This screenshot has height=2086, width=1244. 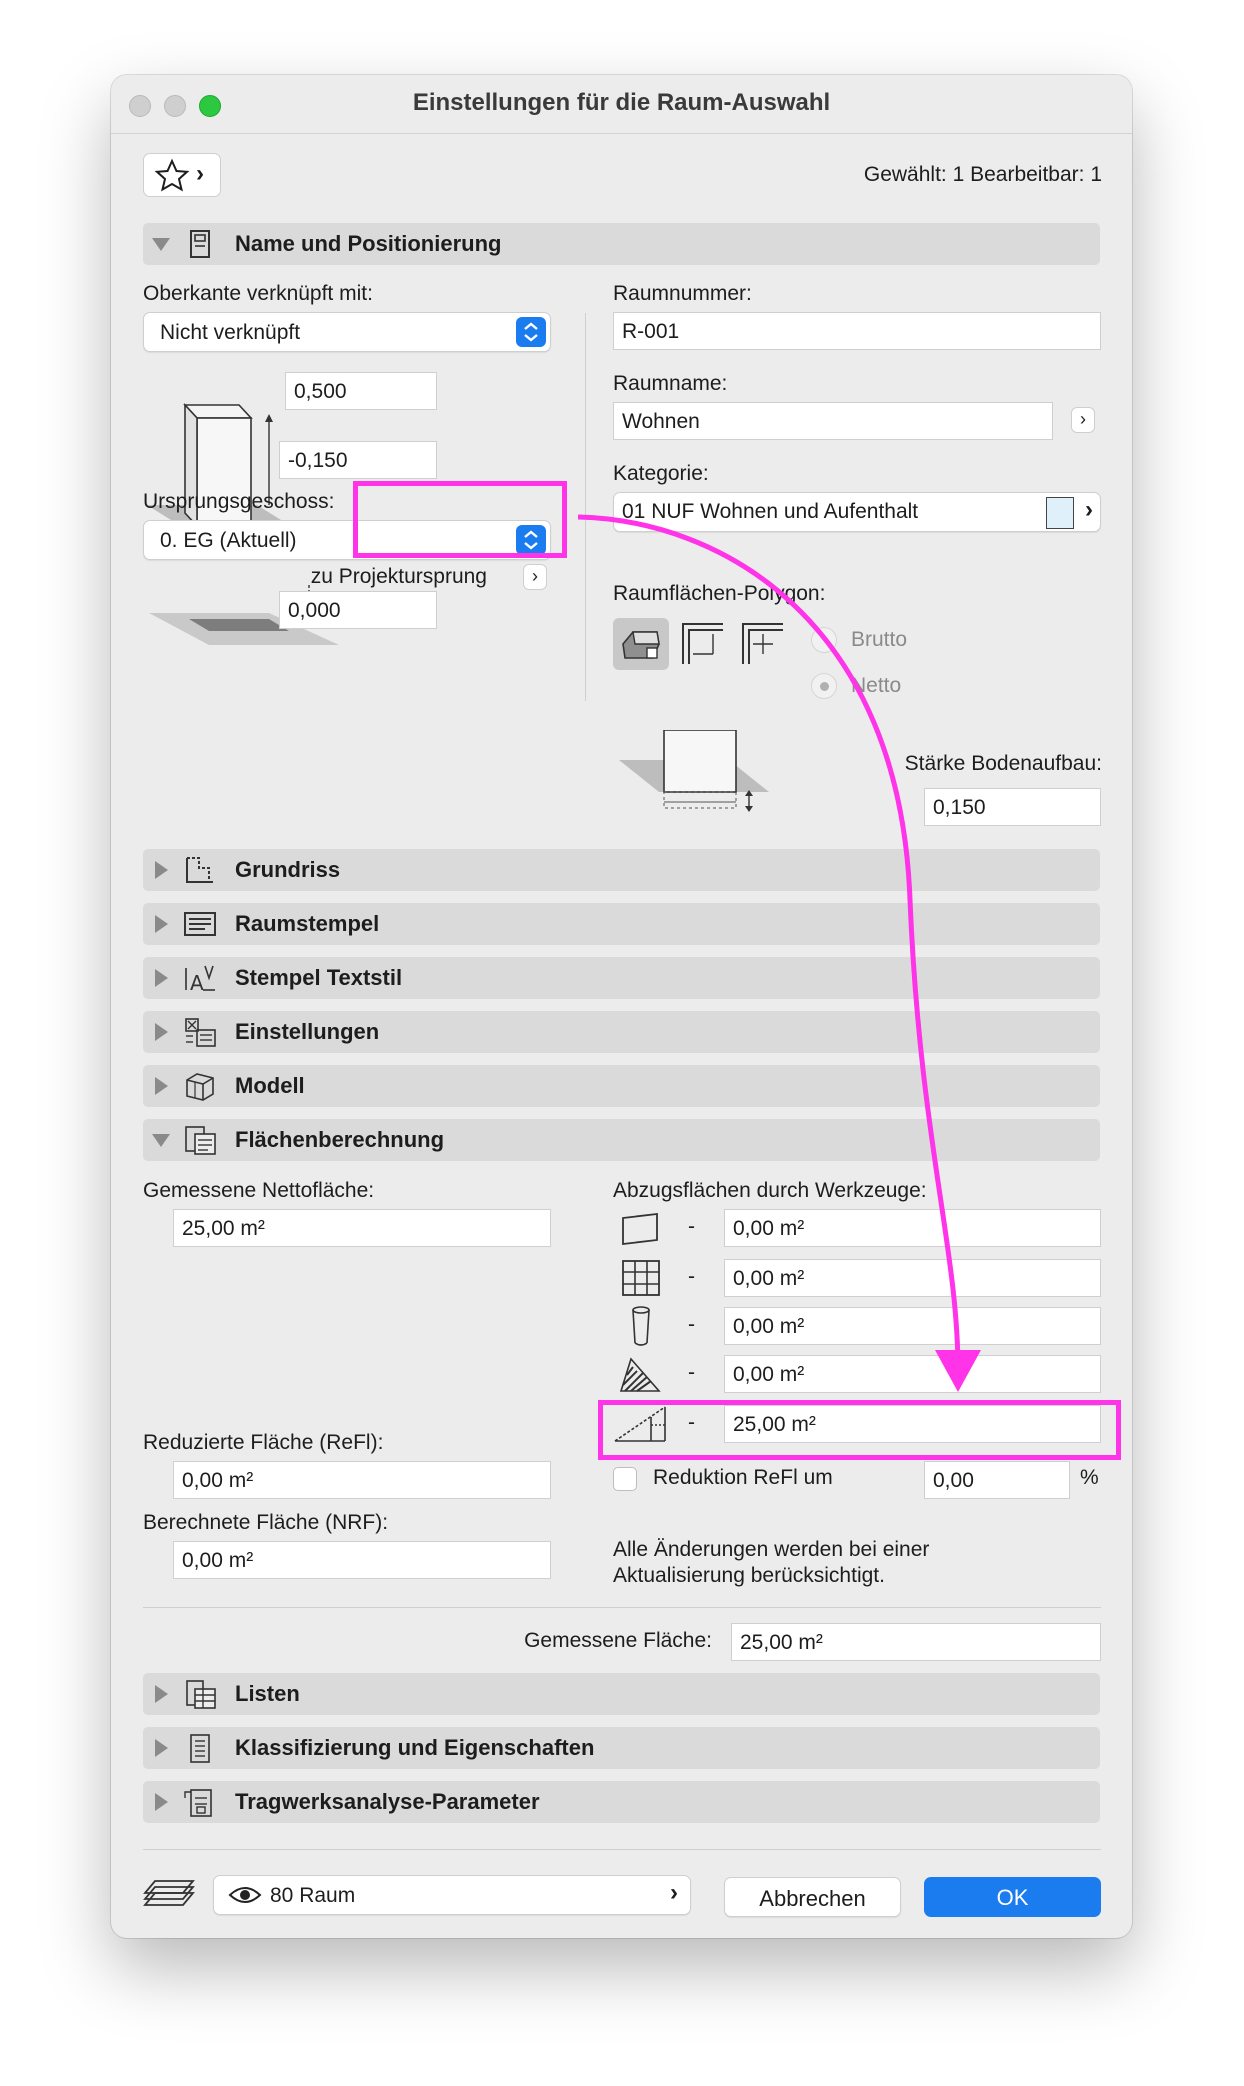 What do you see at coordinates (779, 953) in the screenshot?
I see `annotation-arrow-icon` at bounding box center [779, 953].